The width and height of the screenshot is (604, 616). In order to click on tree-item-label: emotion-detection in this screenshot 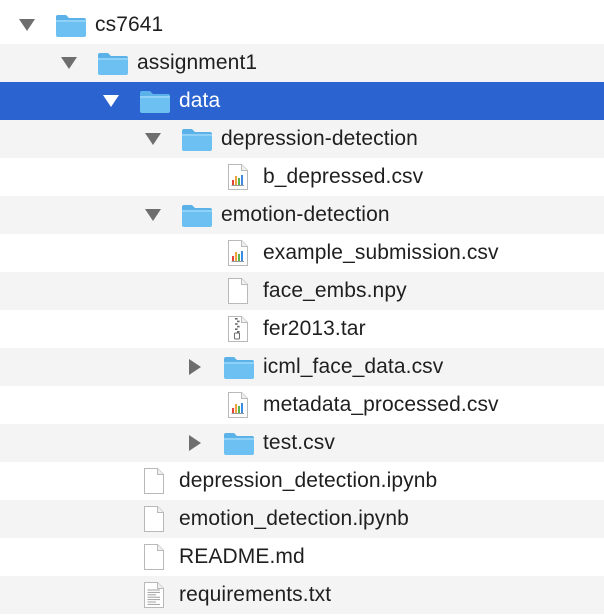, I will do `click(305, 214)`.